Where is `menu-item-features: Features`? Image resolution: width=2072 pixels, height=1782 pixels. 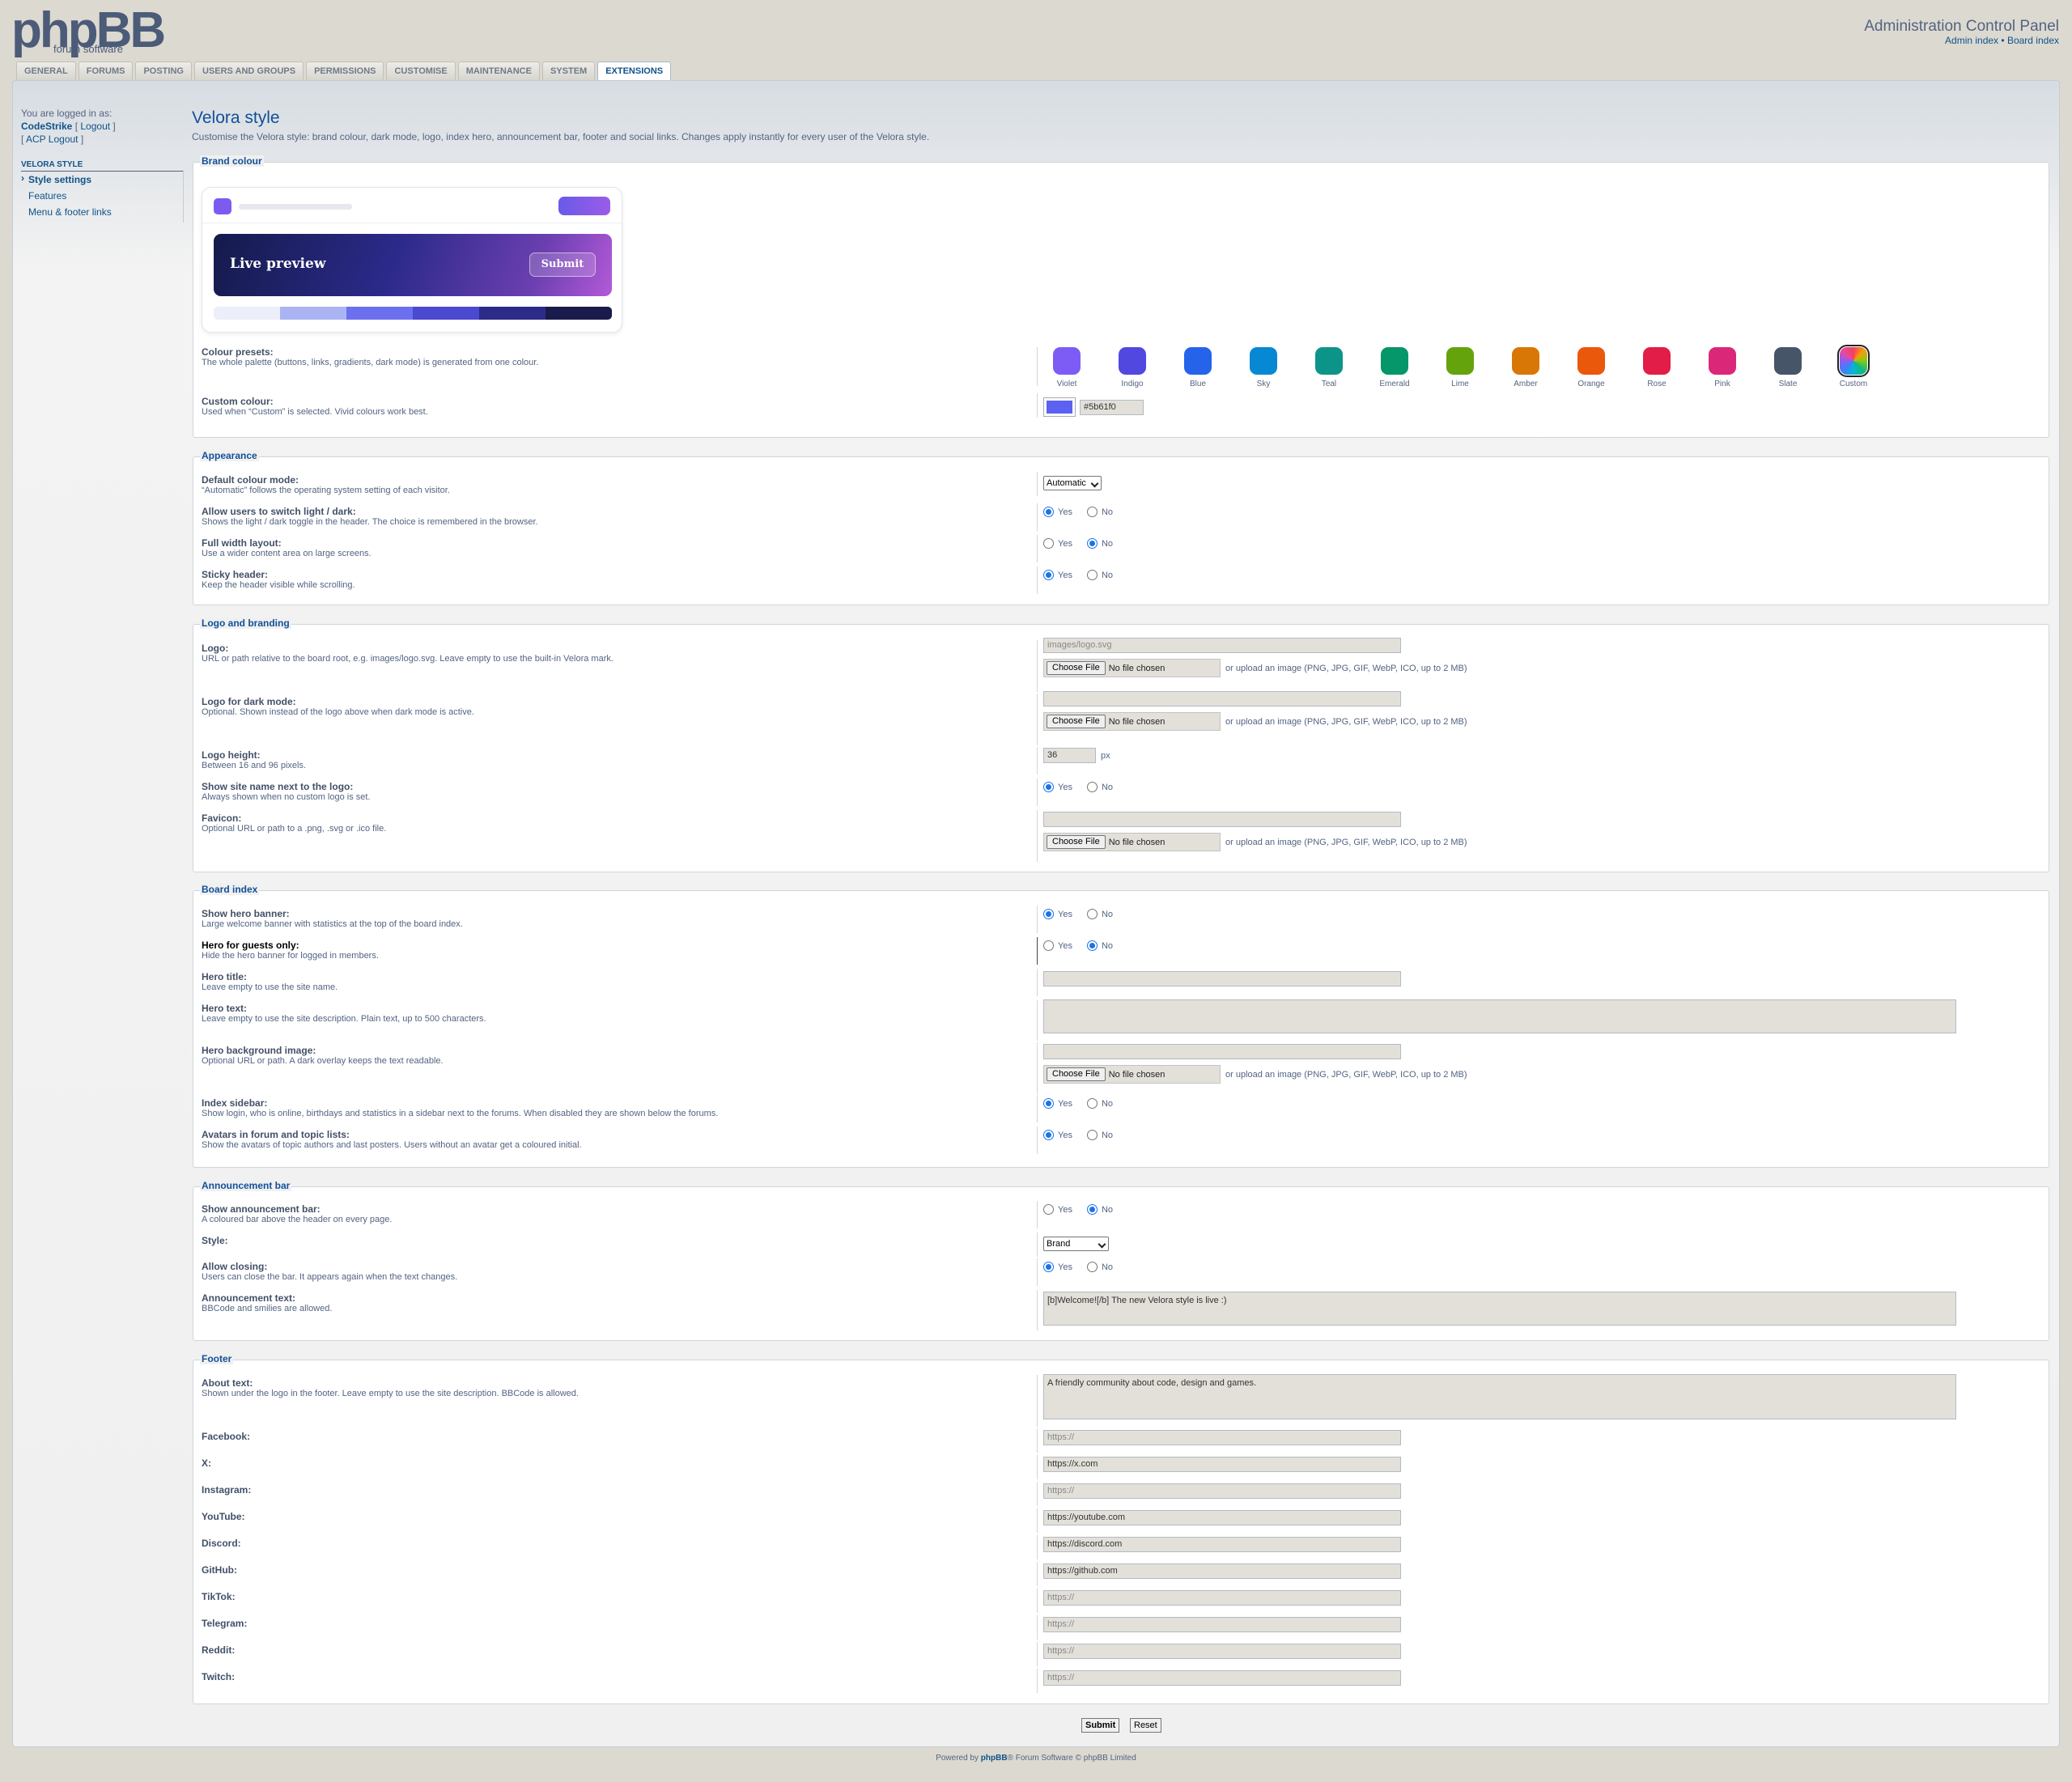
menu-item-features: Features is located at coordinates (102, 196).